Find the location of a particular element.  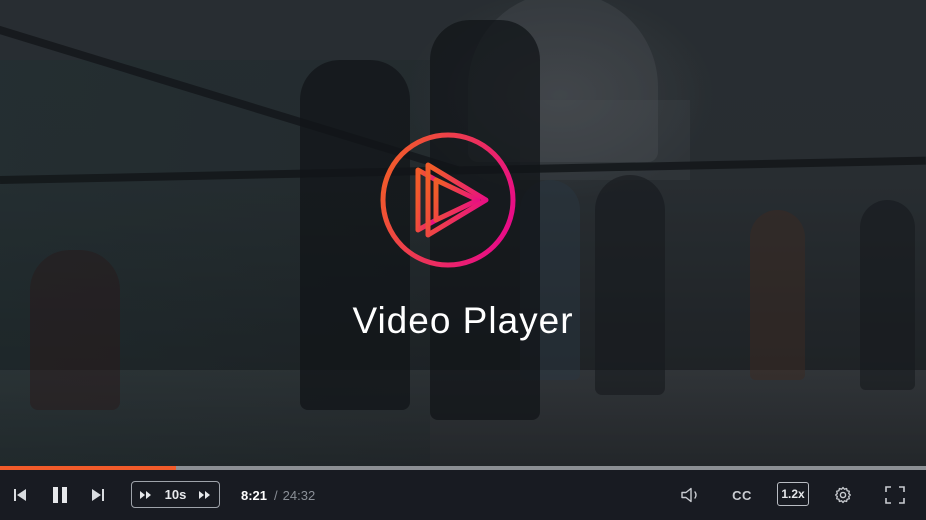

rewind-icon is located at coordinates (146, 495).